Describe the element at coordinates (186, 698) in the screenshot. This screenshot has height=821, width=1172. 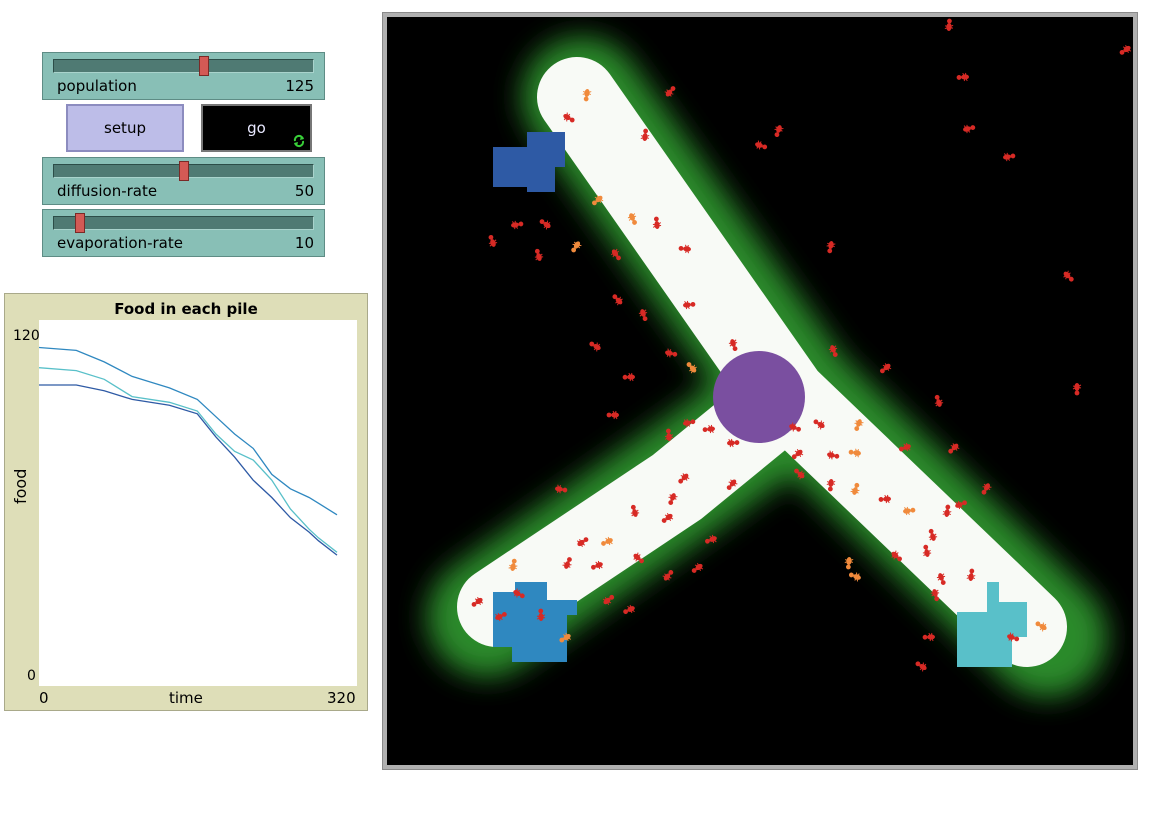
I see `x-axis-label: time` at that location.